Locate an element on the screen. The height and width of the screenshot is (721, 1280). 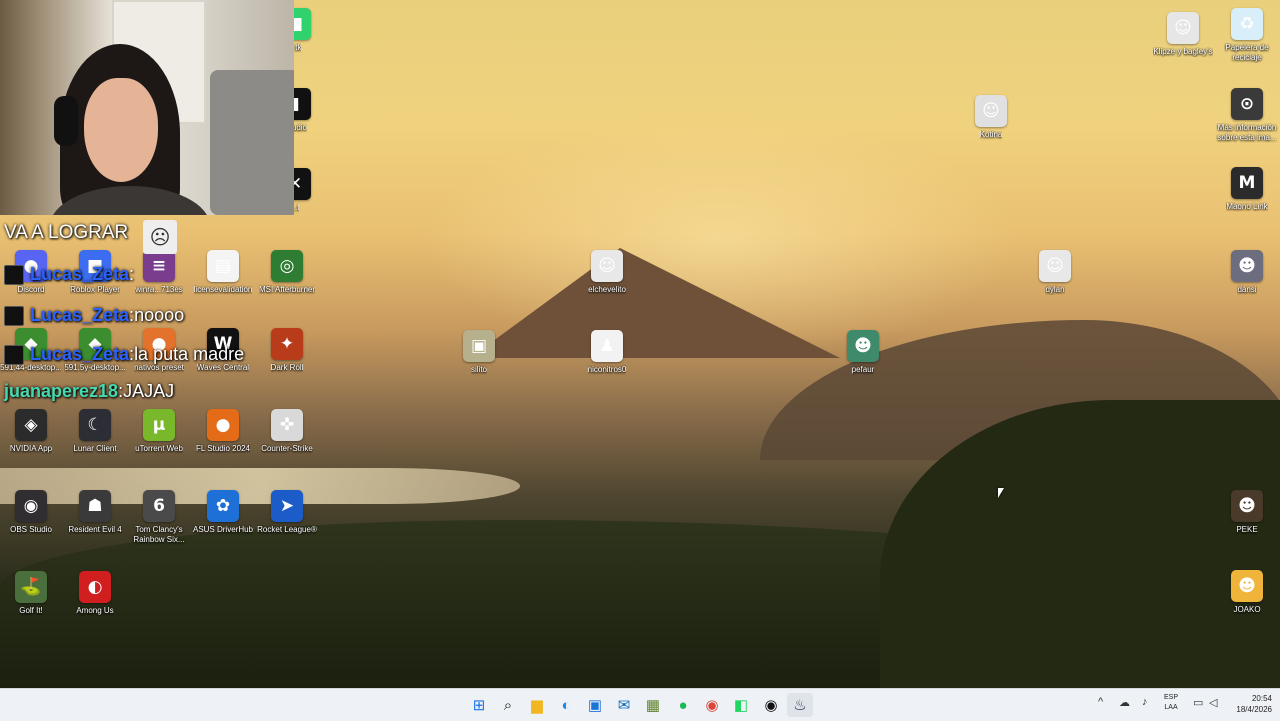
desktop-icon-label: Discord is located at coordinates (31, 289).